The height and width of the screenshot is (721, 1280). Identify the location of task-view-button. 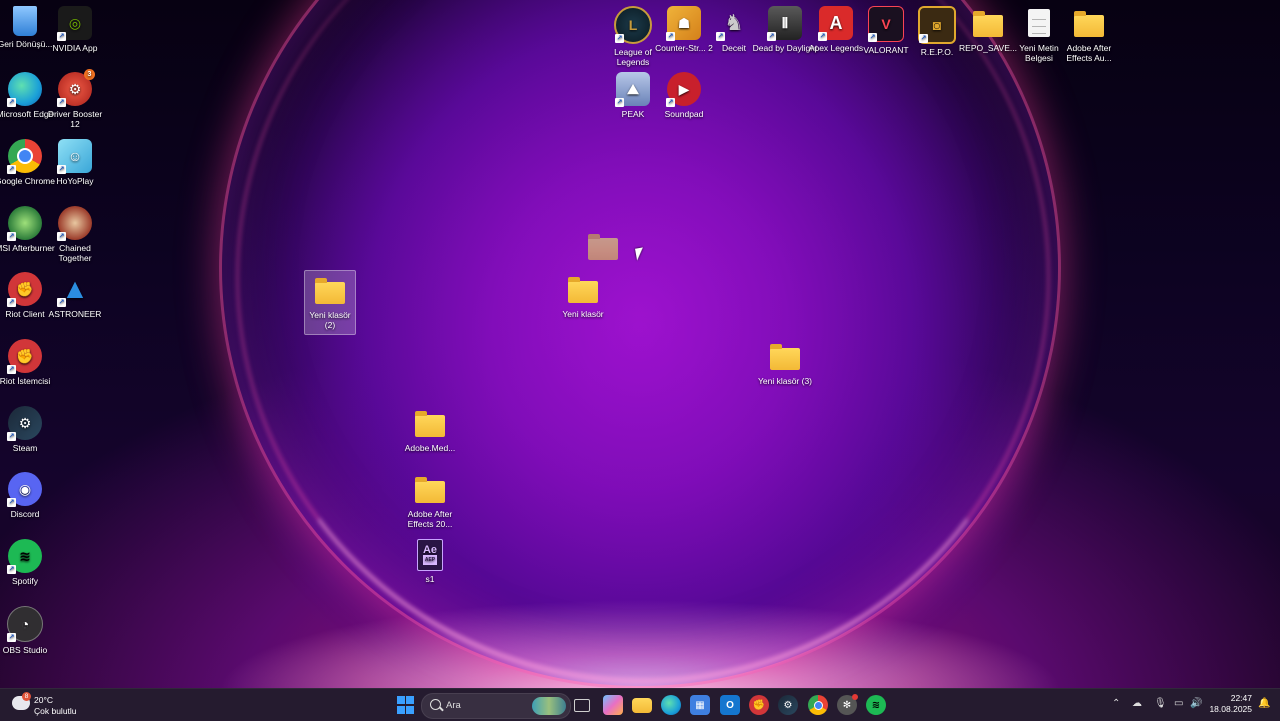
(582, 705).